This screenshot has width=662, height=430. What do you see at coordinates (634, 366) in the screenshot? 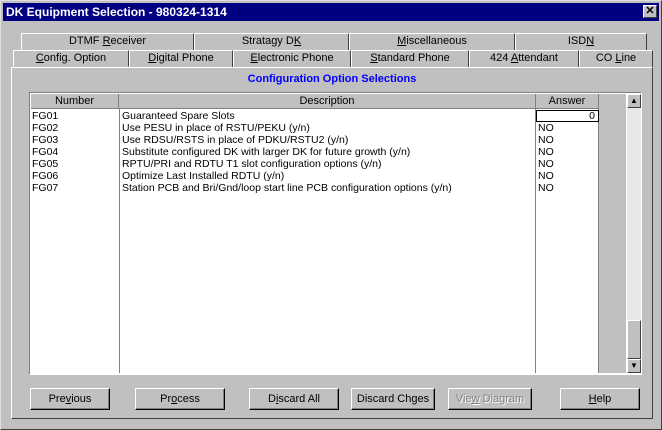
I see `scroll-down-arrow-icon: ▼` at bounding box center [634, 366].